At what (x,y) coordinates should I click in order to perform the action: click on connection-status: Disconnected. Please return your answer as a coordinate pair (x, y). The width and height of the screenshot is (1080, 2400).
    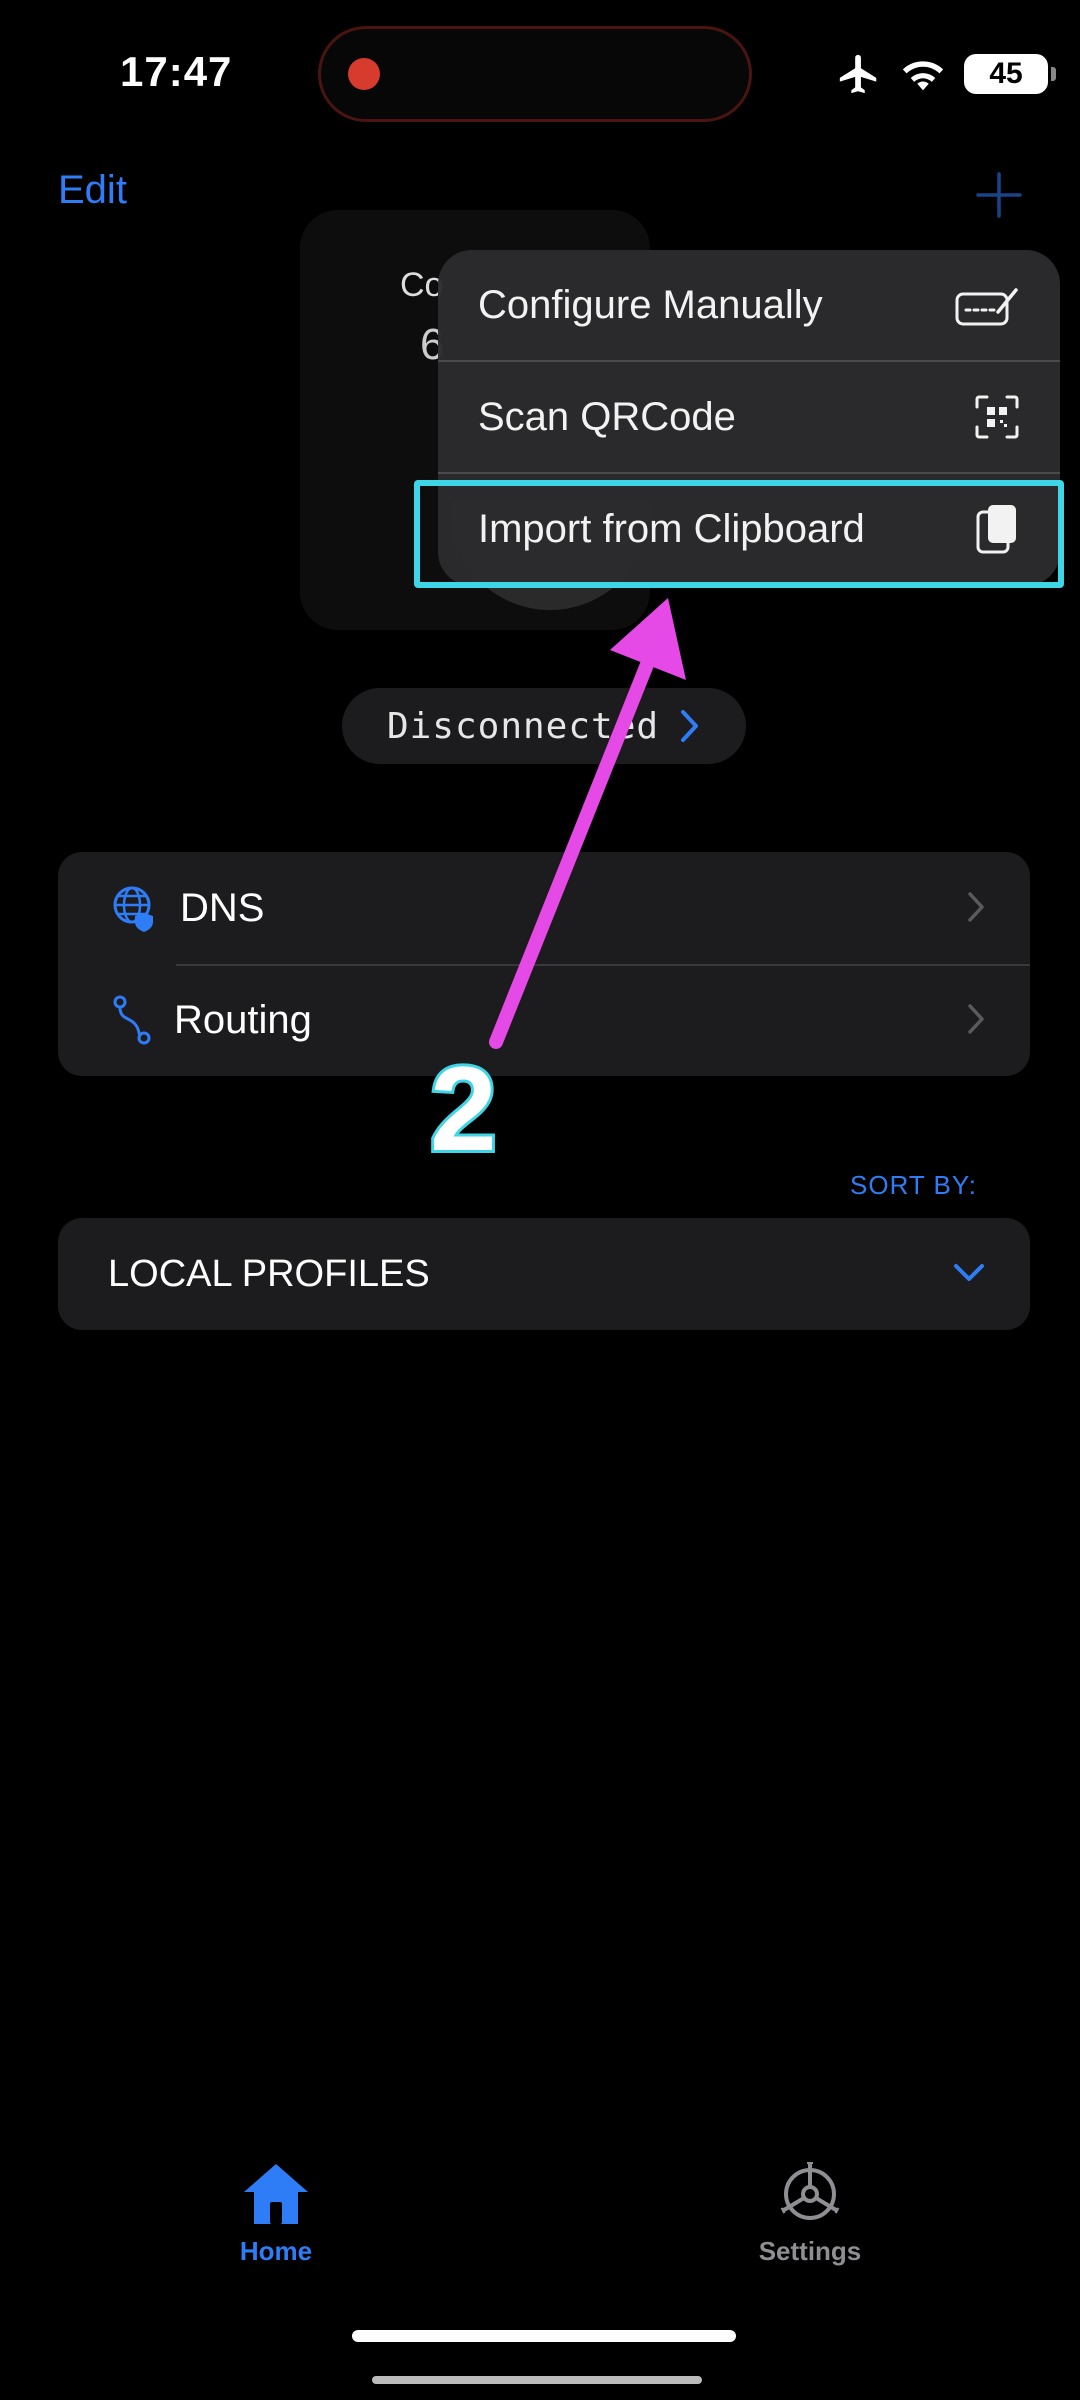
    Looking at the image, I should click on (544, 726).